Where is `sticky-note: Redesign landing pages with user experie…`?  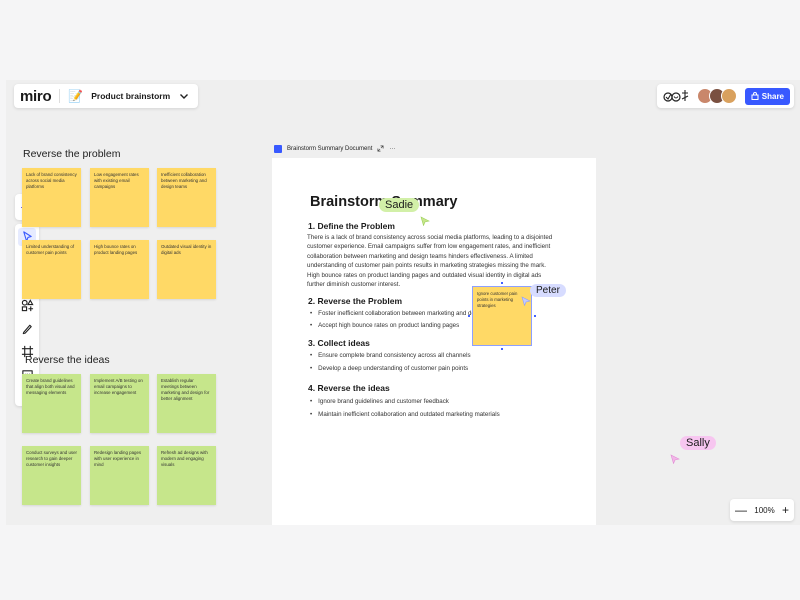
sticky-note: Redesign landing pages with user experie… is located at coordinates (119, 475).